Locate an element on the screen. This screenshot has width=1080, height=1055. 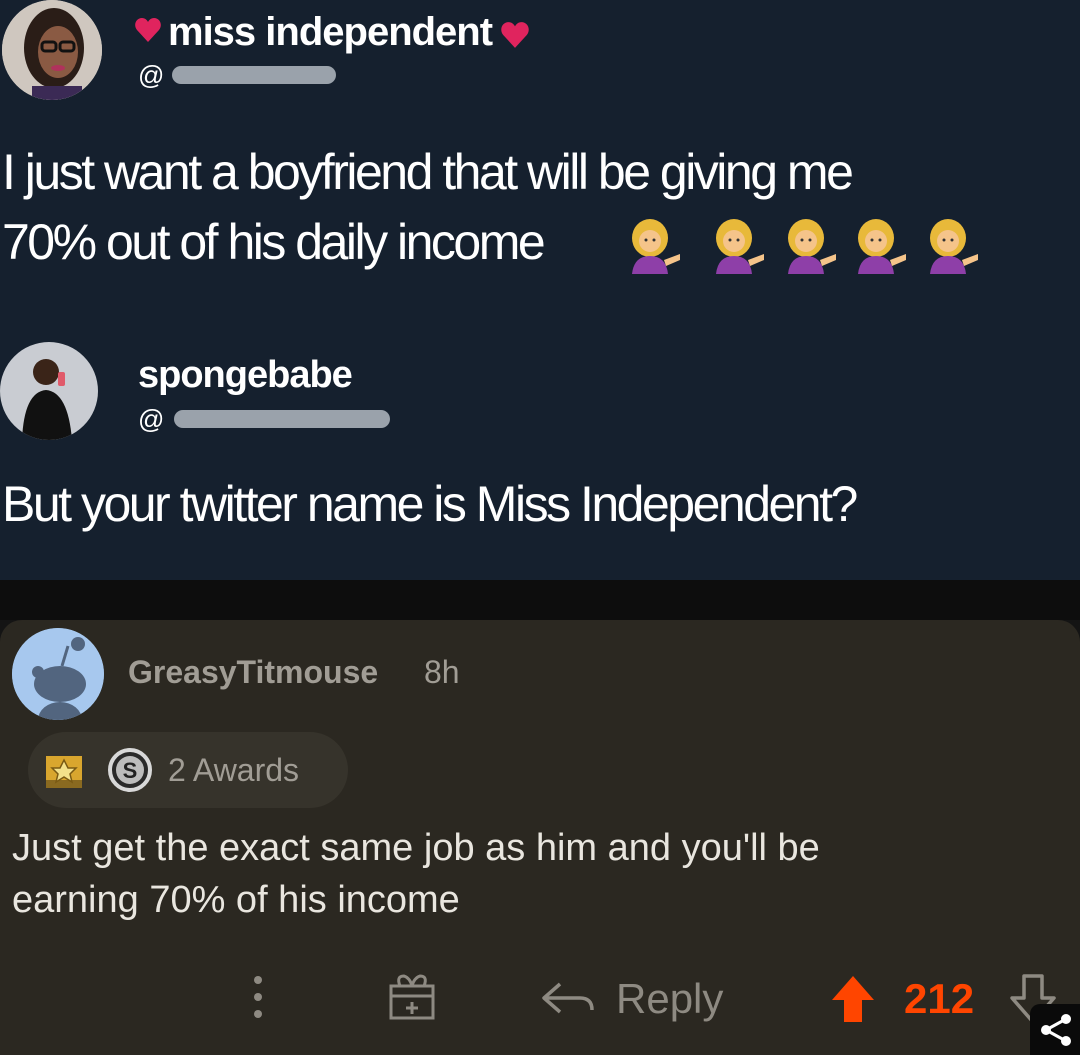
spongebabe-avatar is located at coordinates (49, 391).